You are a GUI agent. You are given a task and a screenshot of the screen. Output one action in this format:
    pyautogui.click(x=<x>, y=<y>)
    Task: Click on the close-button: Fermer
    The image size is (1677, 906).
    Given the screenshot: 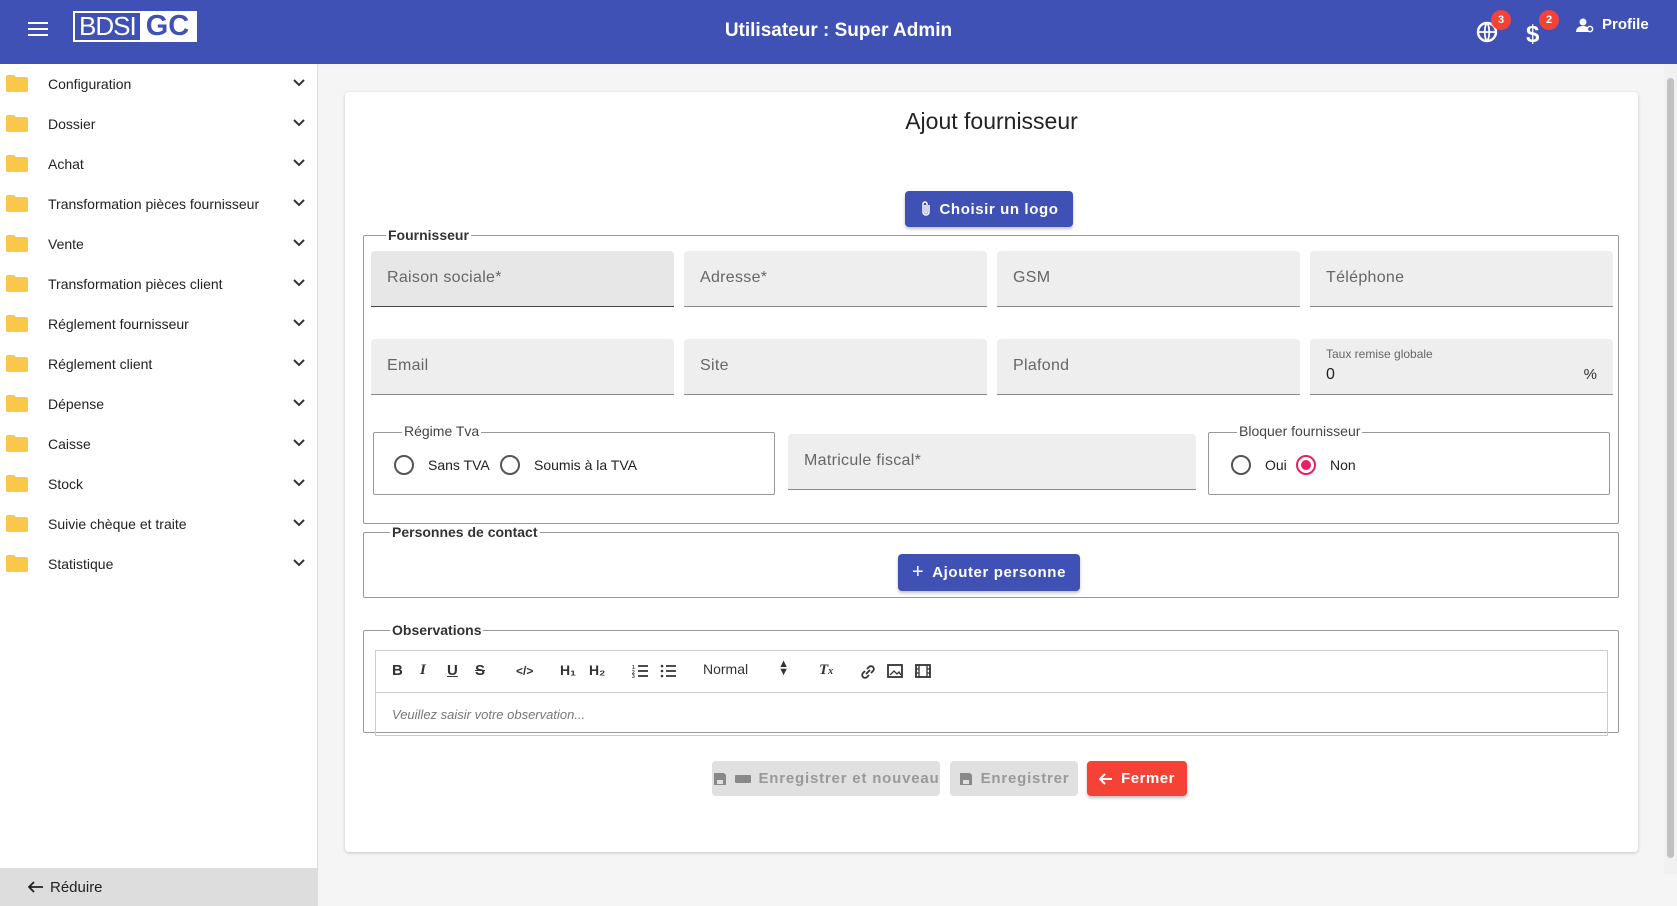 What is the action you would take?
    pyautogui.click(x=1137, y=778)
    